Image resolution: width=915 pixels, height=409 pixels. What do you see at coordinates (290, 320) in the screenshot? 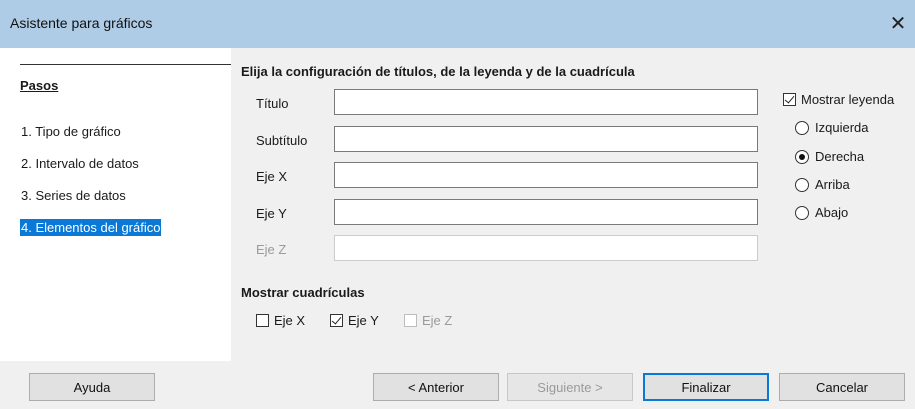
I see `grid-x-label: Eje X` at bounding box center [290, 320].